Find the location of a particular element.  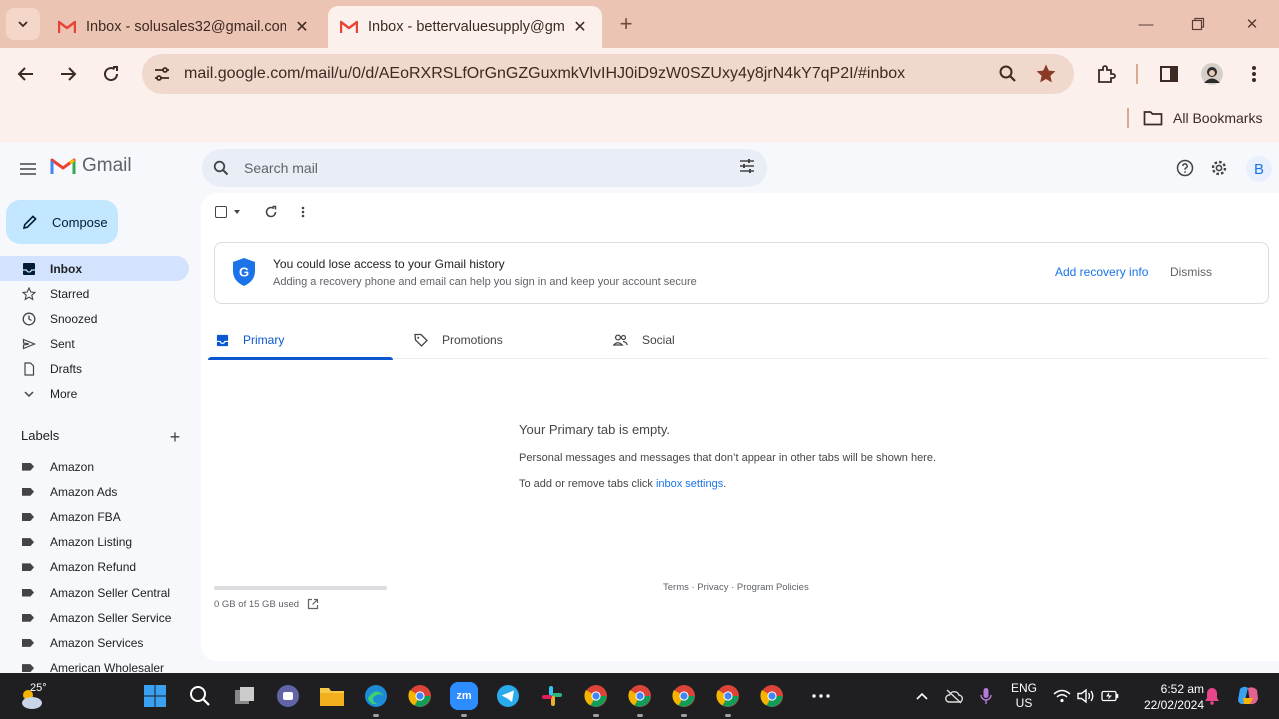

tab-social: Social is located at coordinates (644, 340).